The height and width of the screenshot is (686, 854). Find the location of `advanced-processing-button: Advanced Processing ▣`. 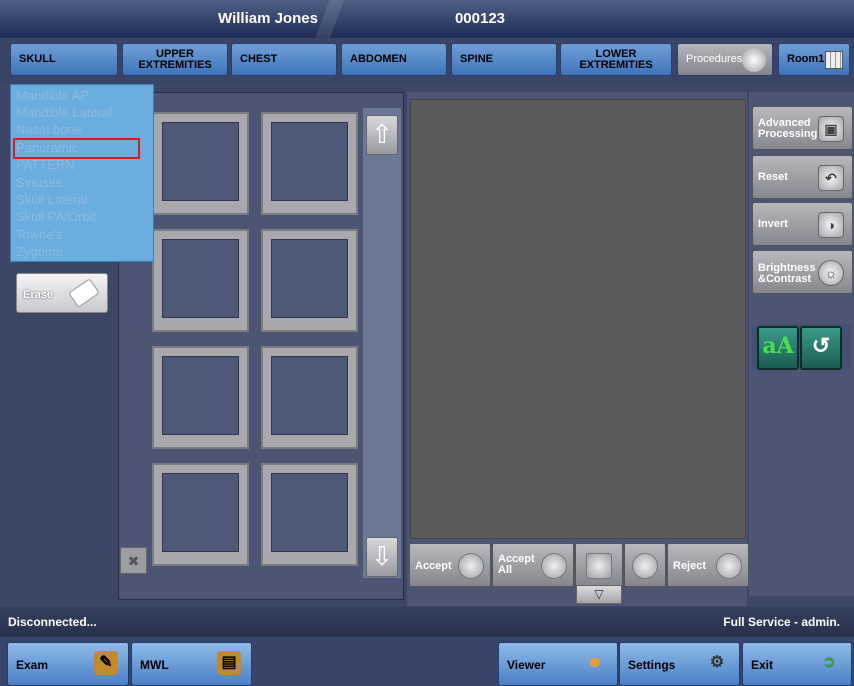

advanced-processing-button: Advanced Processing ▣ is located at coordinates (802, 128).